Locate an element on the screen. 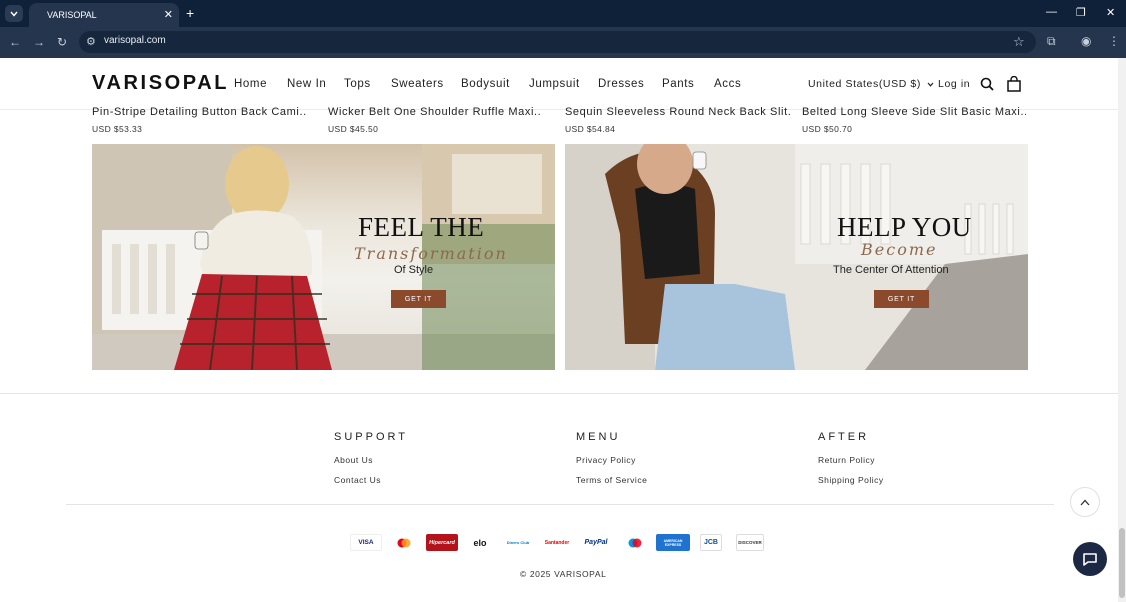 The image size is (1126, 602). amex-icon: AMERICAN EXPRESS is located at coordinates (673, 542).